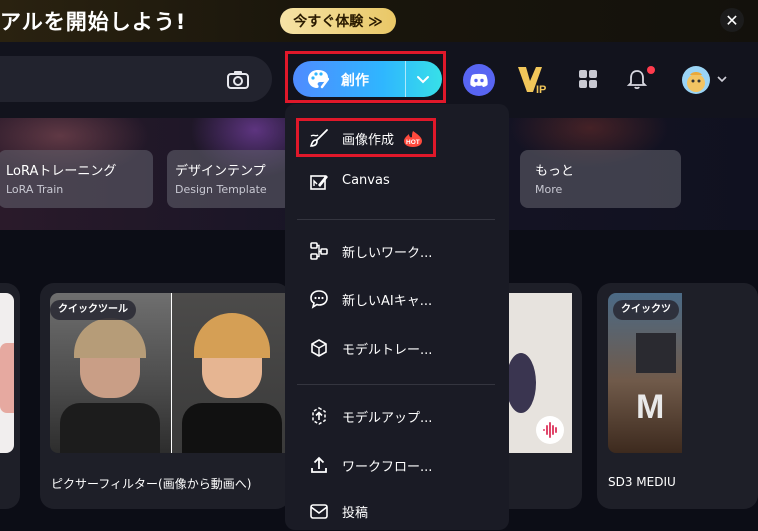 Image resolution: width=758 pixels, height=531 pixels. What do you see at coordinates (319, 182) in the screenshot?
I see `canvas-icon` at bounding box center [319, 182].